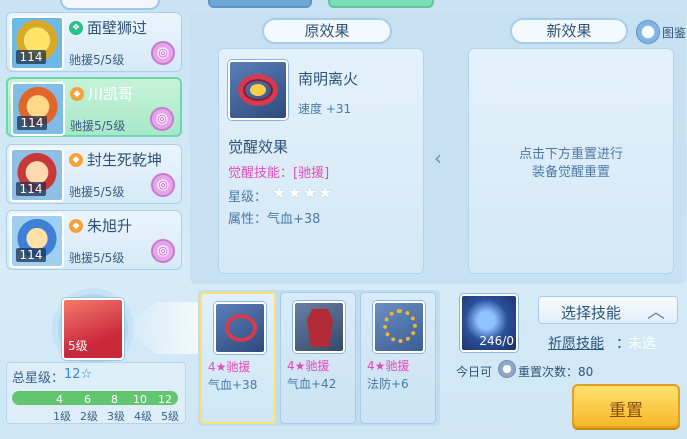  Describe the element at coordinates (656, 312) in the screenshot. I see `chevron-up-icon: ︿` at that location.